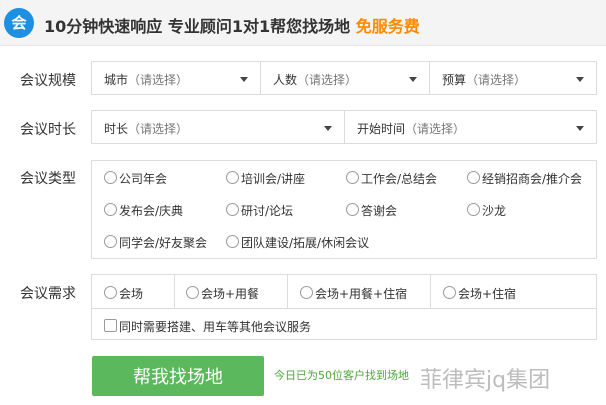 This screenshot has height=405, width=606. What do you see at coordinates (267, 211) in the screenshot?
I see `type-option-label: 研讨/论坛` at bounding box center [267, 211].